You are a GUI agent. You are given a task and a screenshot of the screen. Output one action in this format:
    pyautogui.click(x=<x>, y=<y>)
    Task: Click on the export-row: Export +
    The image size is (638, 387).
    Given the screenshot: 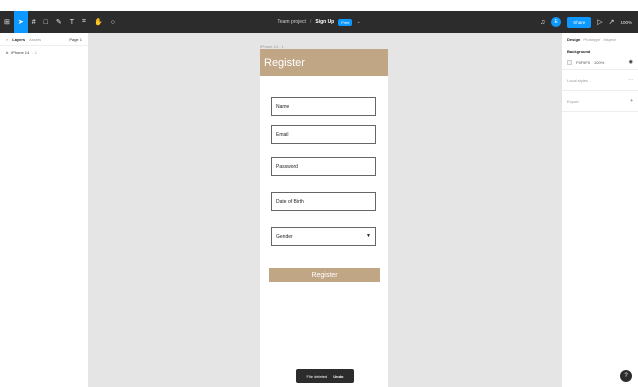 What is the action you would take?
    pyautogui.click(x=600, y=101)
    